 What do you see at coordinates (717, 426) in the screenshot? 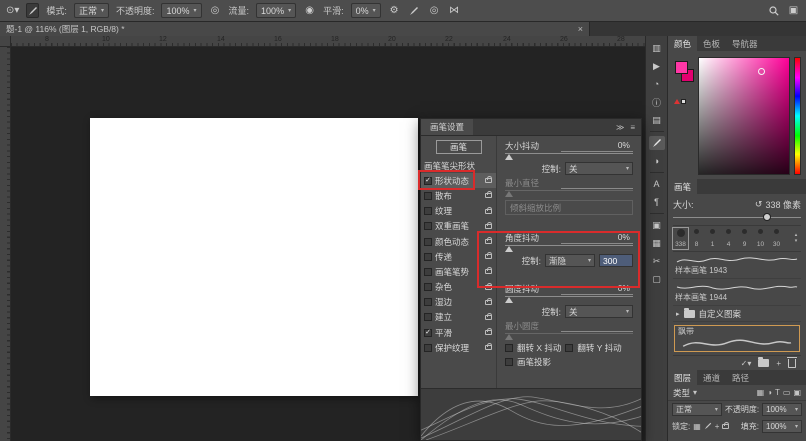
I see `lock-position-icon: +` at bounding box center [717, 426].